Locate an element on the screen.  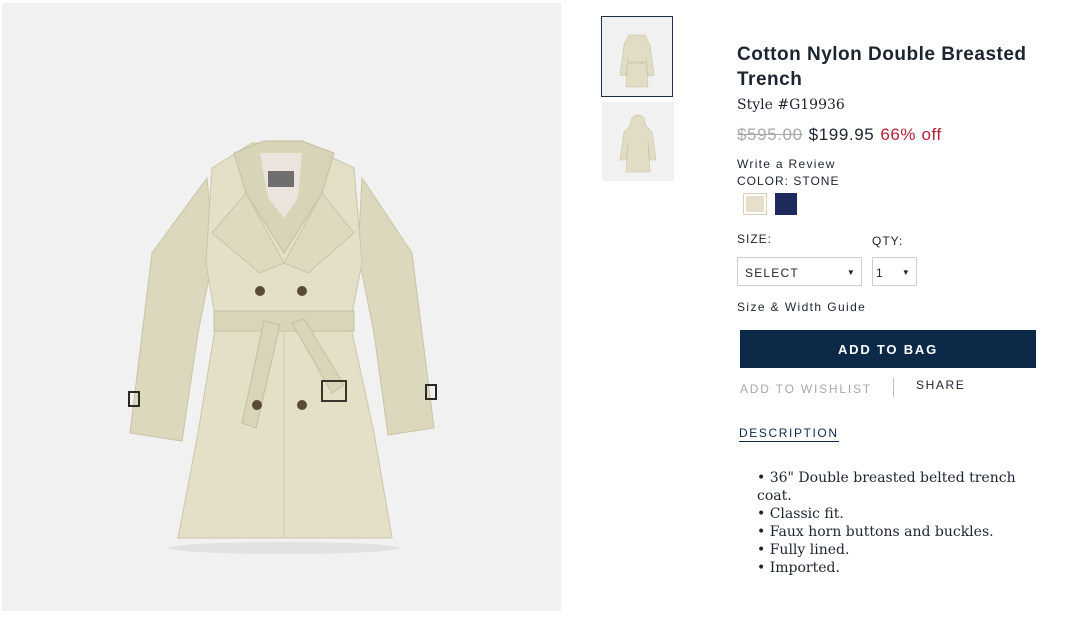
trench-coat-hood-thumbnail-image is located at coordinates (638, 143).